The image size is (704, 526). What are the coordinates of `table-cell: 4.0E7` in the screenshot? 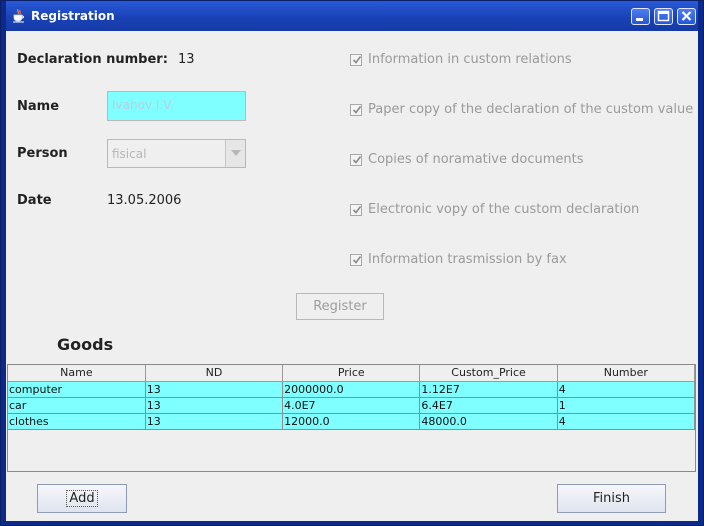 It's located at (351, 405).